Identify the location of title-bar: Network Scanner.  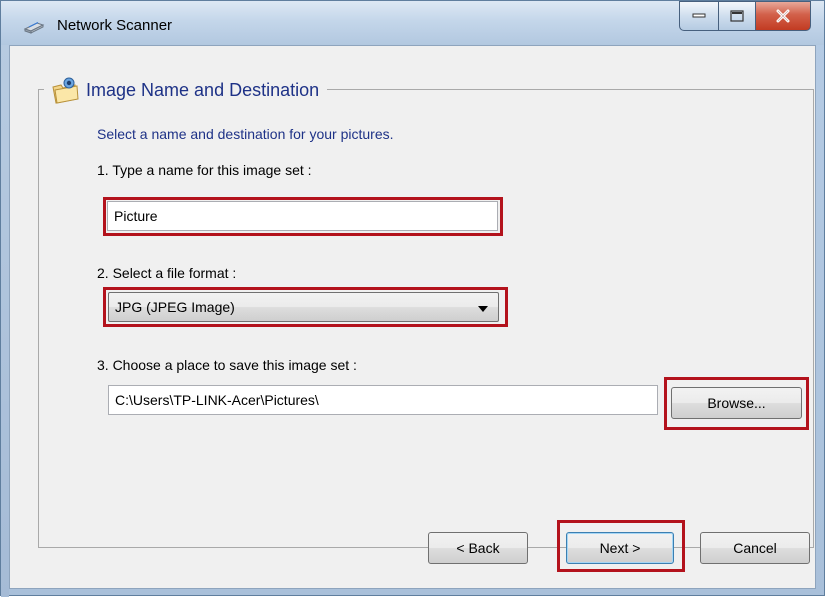
(412, 23).